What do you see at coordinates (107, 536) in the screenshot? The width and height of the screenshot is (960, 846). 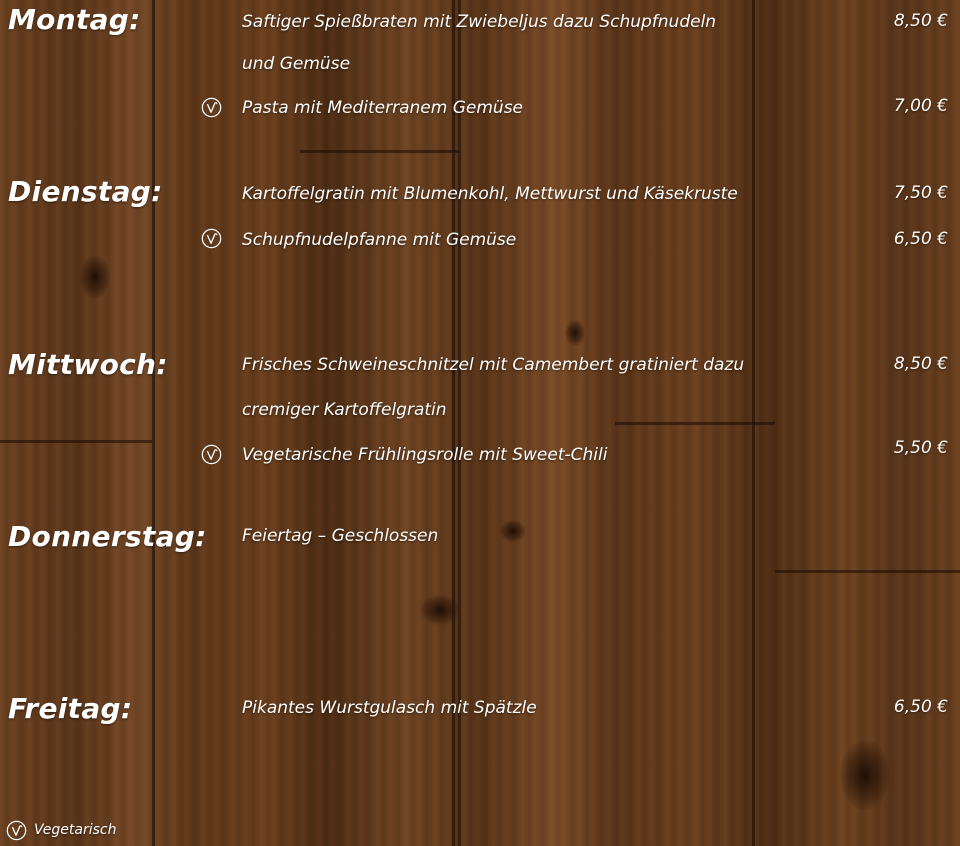 I see `day-label-donnerstag: Donnerstag:` at bounding box center [107, 536].